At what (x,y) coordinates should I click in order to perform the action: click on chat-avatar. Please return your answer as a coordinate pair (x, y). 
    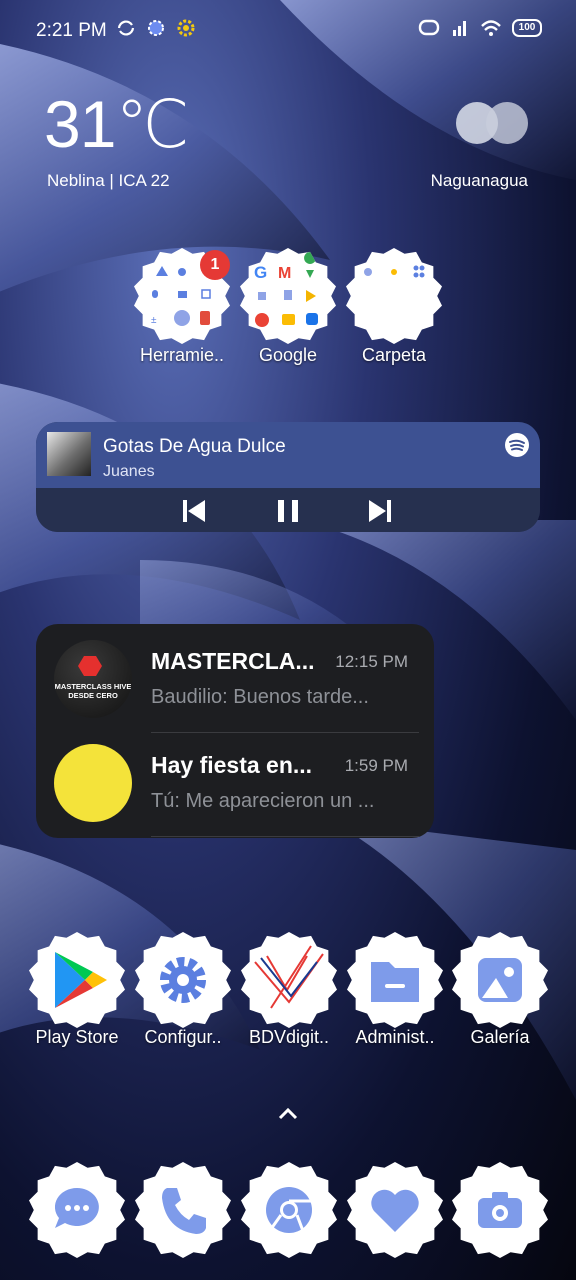
    Looking at the image, I should click on (93, 783).